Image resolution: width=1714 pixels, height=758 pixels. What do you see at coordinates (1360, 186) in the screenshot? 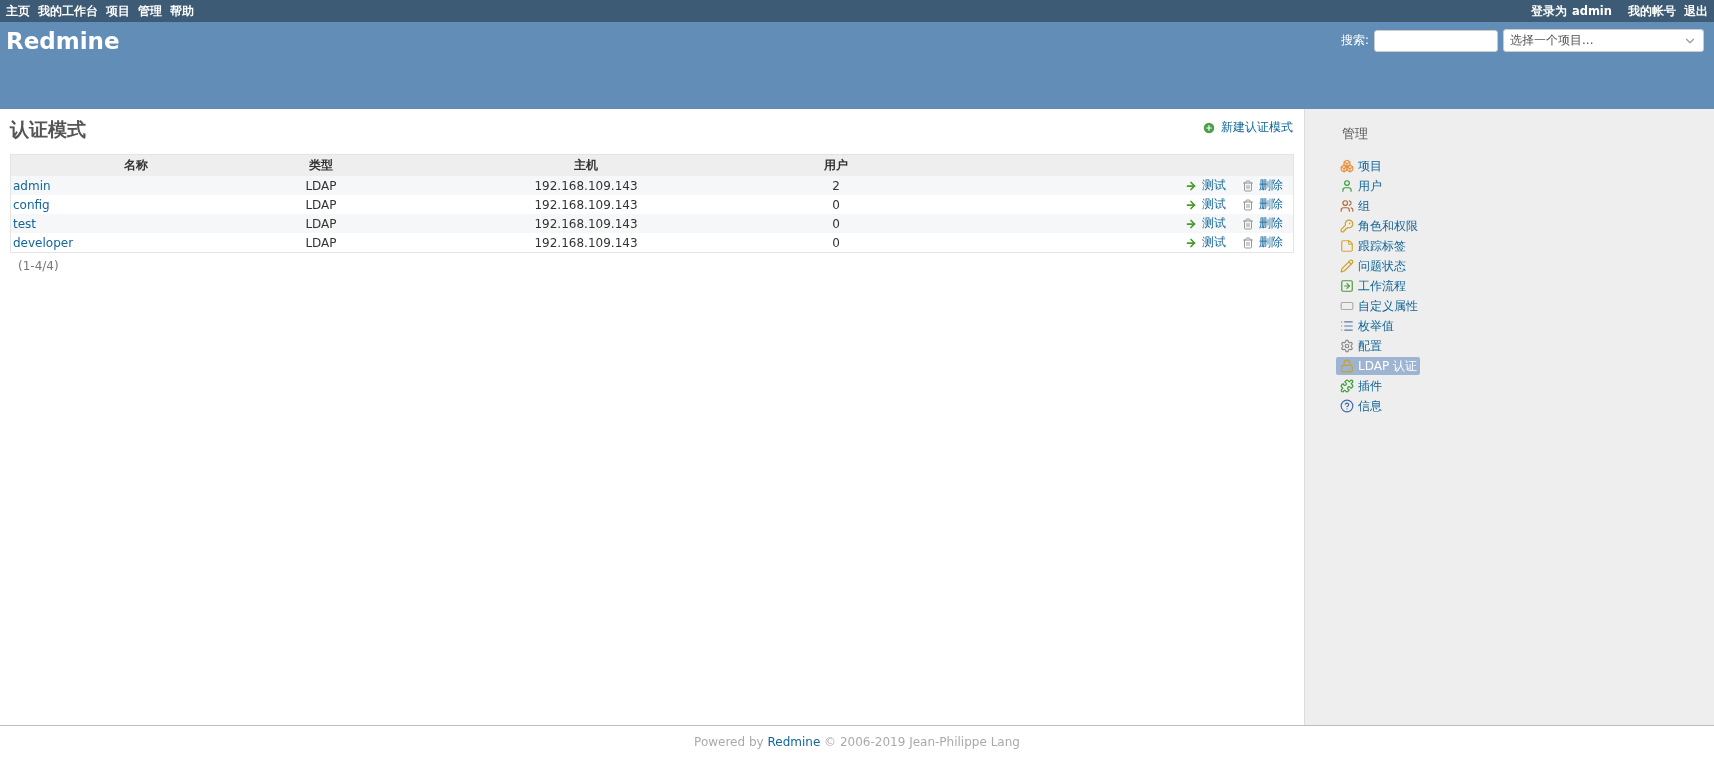
I see `sidebar-item: 用户` at bounding box center [1360, 186].